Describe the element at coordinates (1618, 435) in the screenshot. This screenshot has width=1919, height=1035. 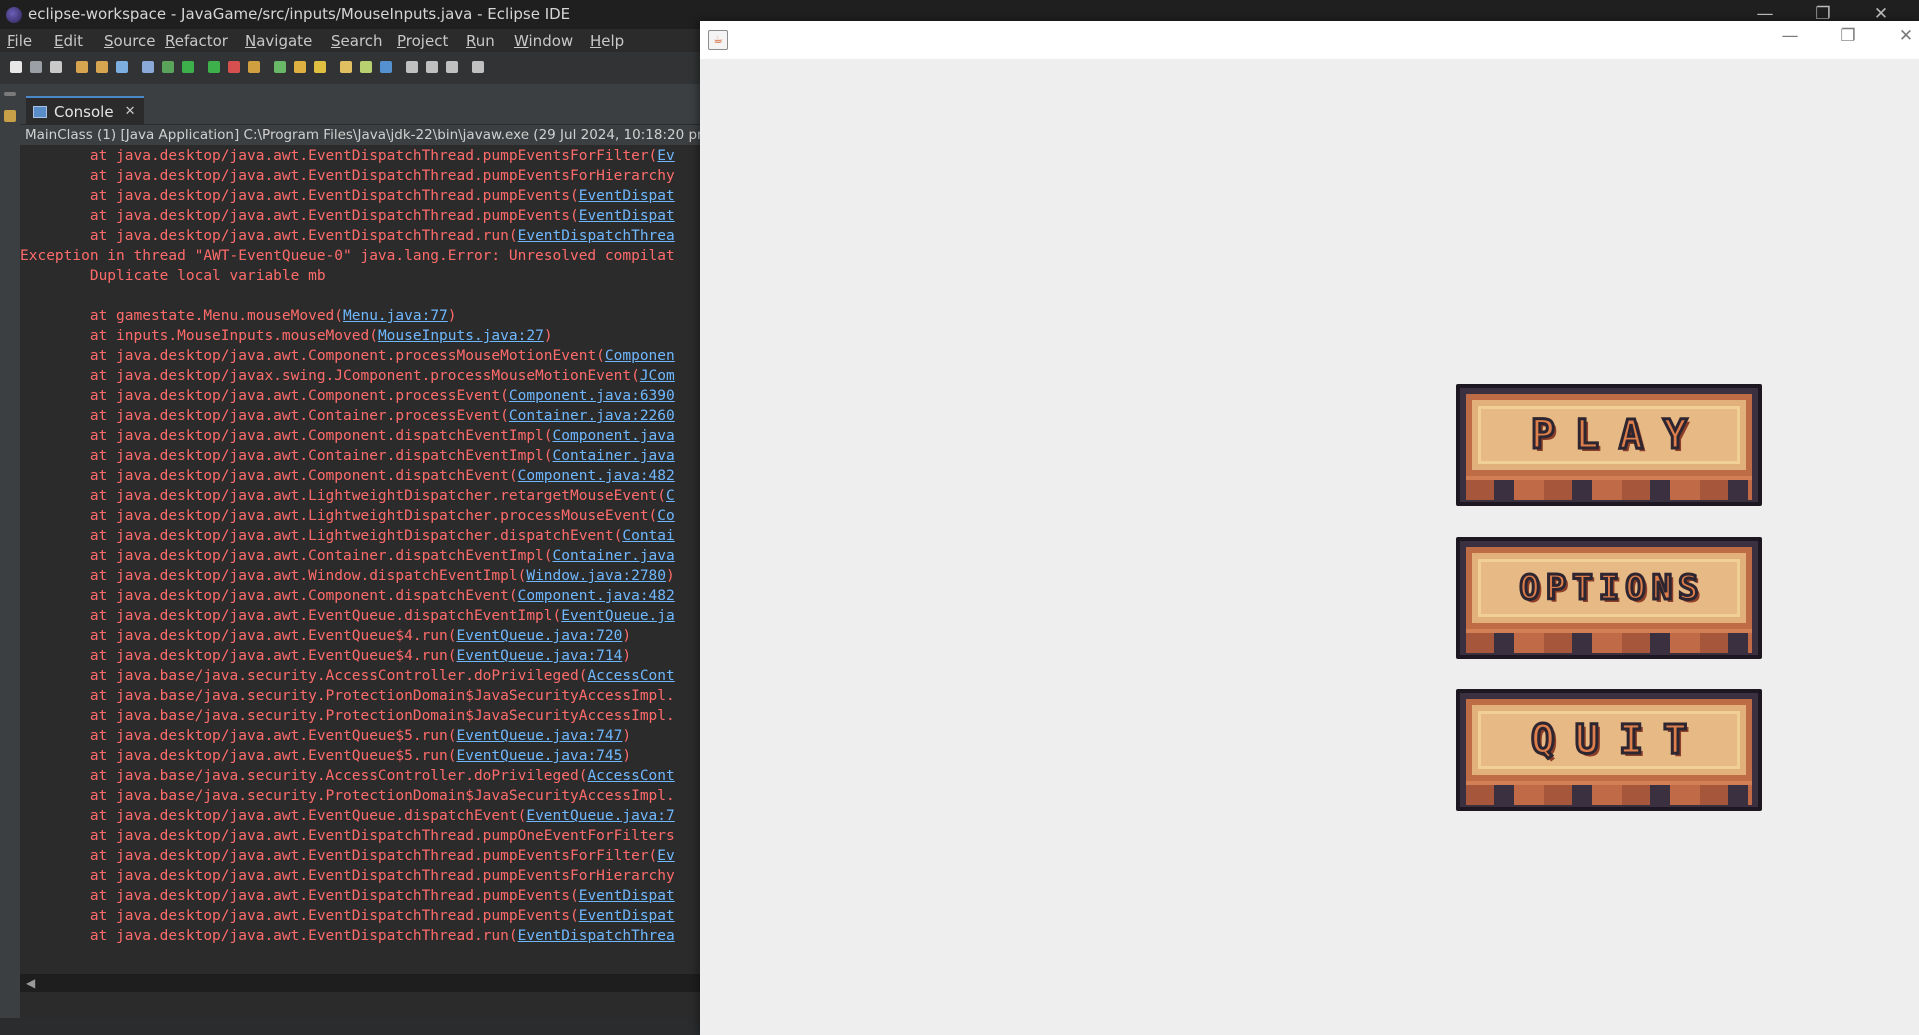
I see `play-button-label: PLAY` at that location.